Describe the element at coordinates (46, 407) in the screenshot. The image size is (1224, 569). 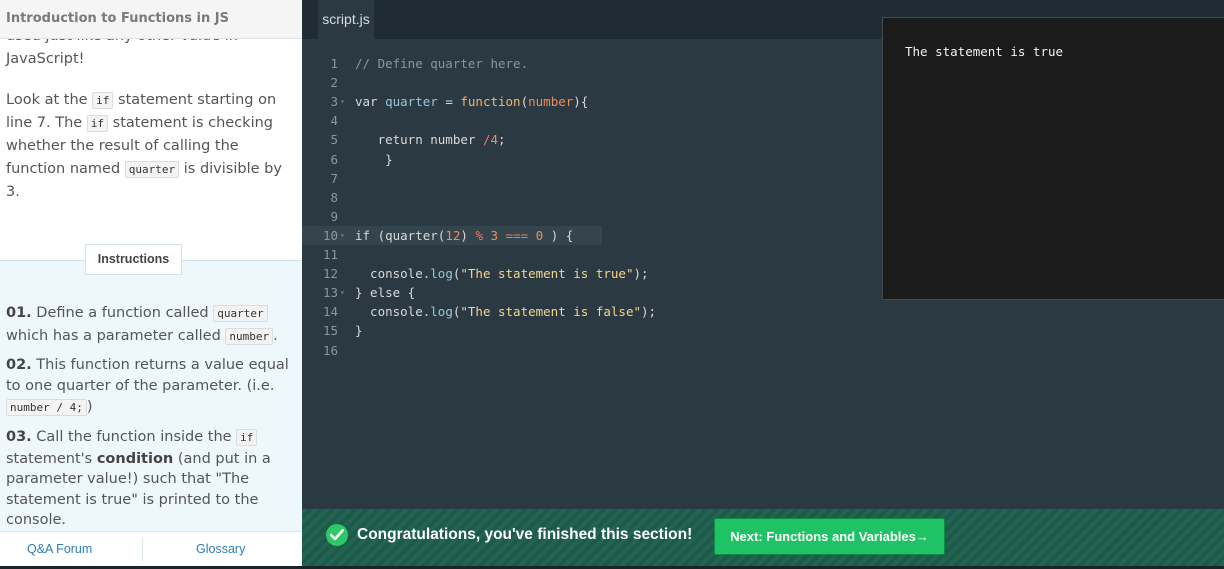
I see `inline-code: number / 4;` at that location.